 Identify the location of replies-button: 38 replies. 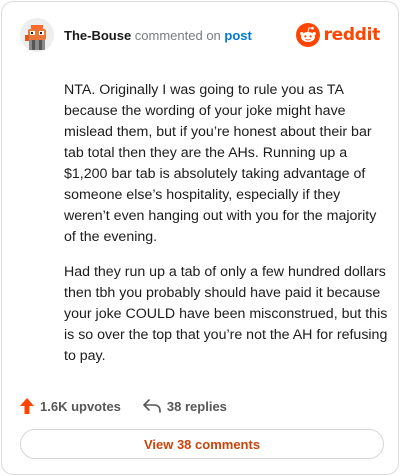
(185, 406).